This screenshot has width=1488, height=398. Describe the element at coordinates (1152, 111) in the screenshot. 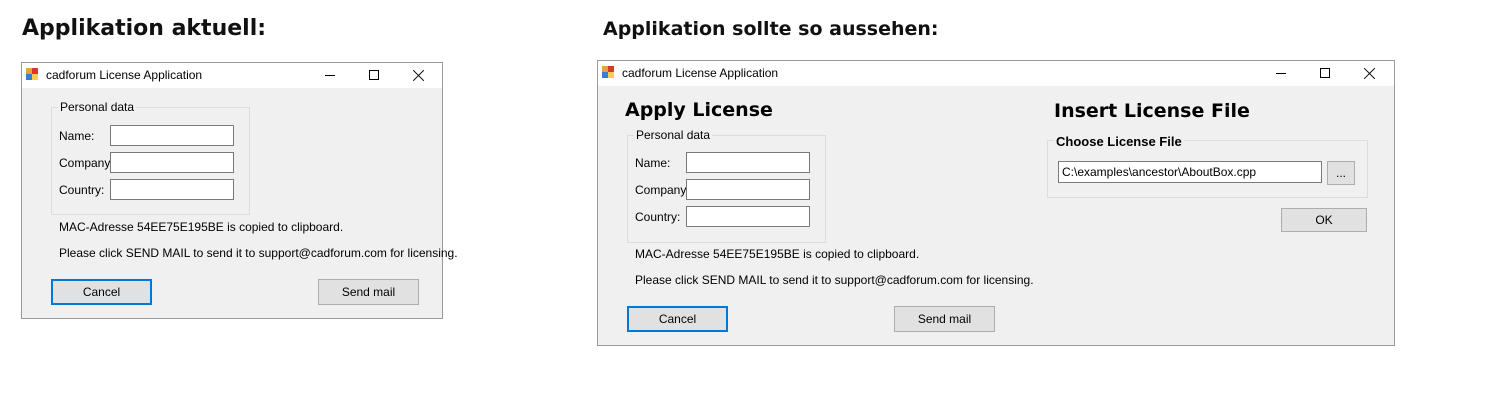

I see `insert-license-title: Insert License File` at that location.